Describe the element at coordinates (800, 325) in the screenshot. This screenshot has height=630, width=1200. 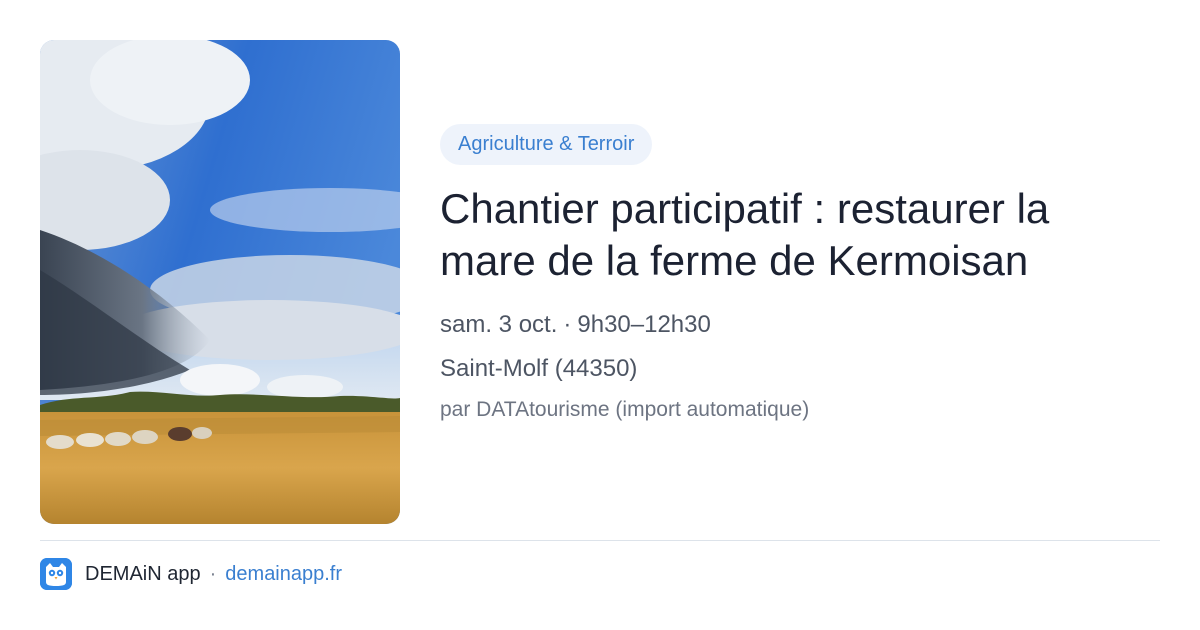
I see `event-datetime: sam. 3 oct. · 9h30–12h30` at that location.